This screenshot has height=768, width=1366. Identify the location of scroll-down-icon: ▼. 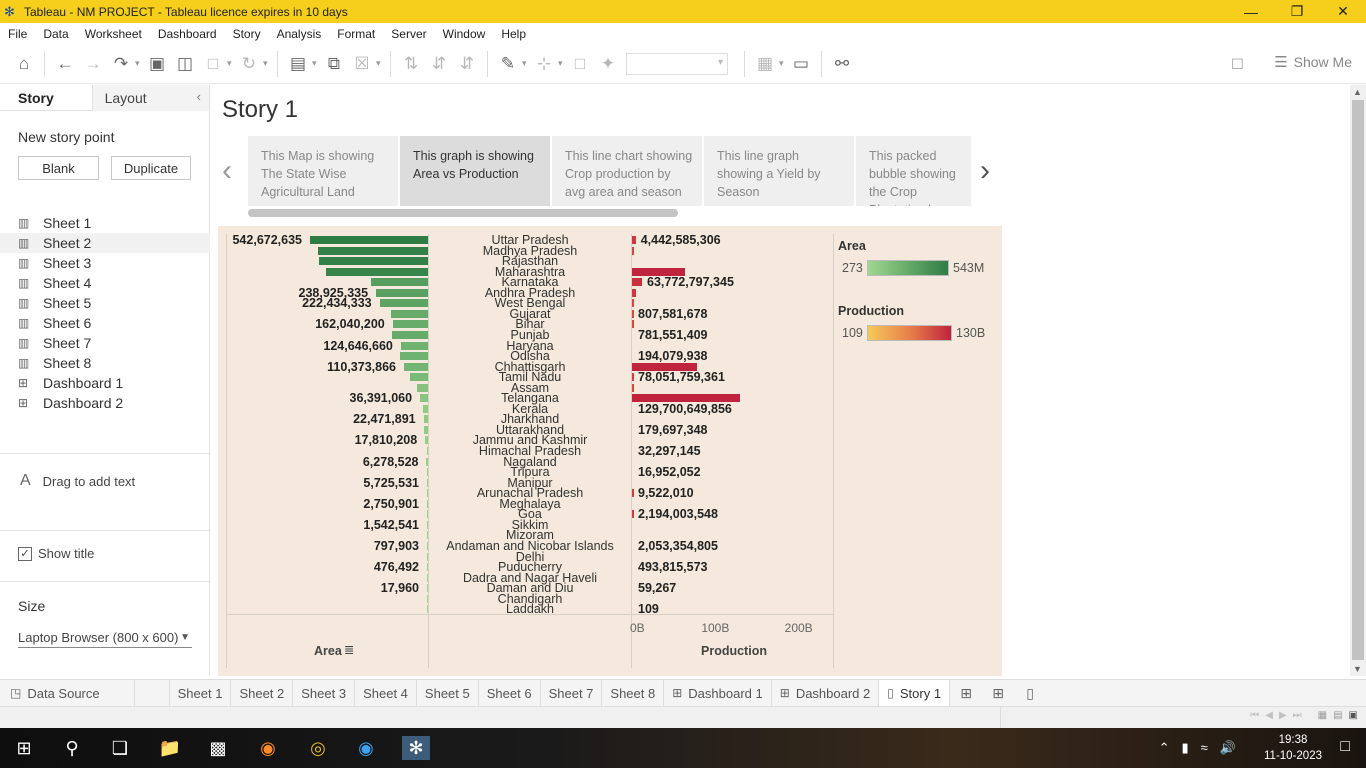
(1357, 669).